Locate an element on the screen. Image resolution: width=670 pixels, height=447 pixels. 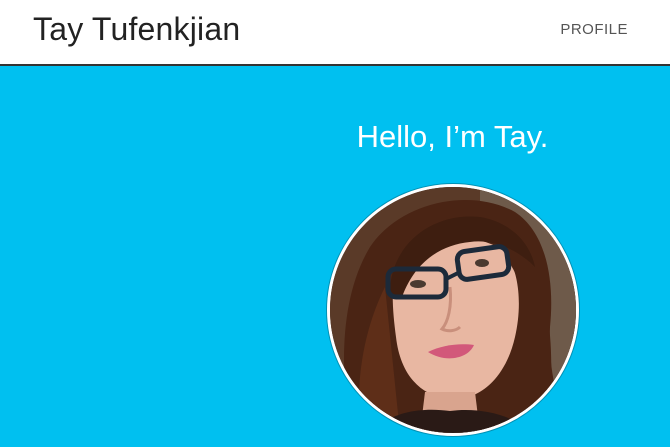
site-title: Tay Tufenkjian is located at coordinates (136, 29).